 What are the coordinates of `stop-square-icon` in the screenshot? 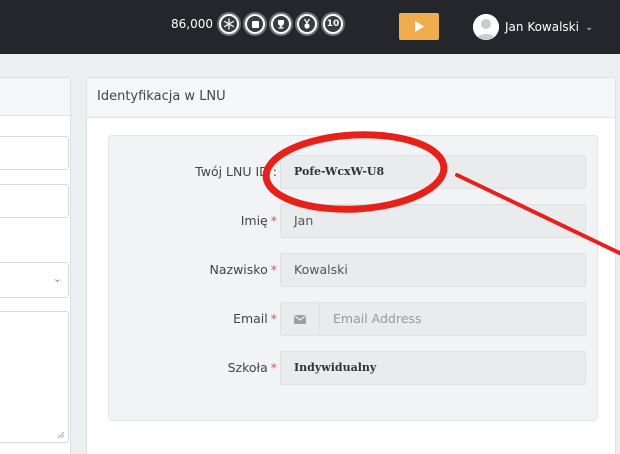 It's located at (255, 24).